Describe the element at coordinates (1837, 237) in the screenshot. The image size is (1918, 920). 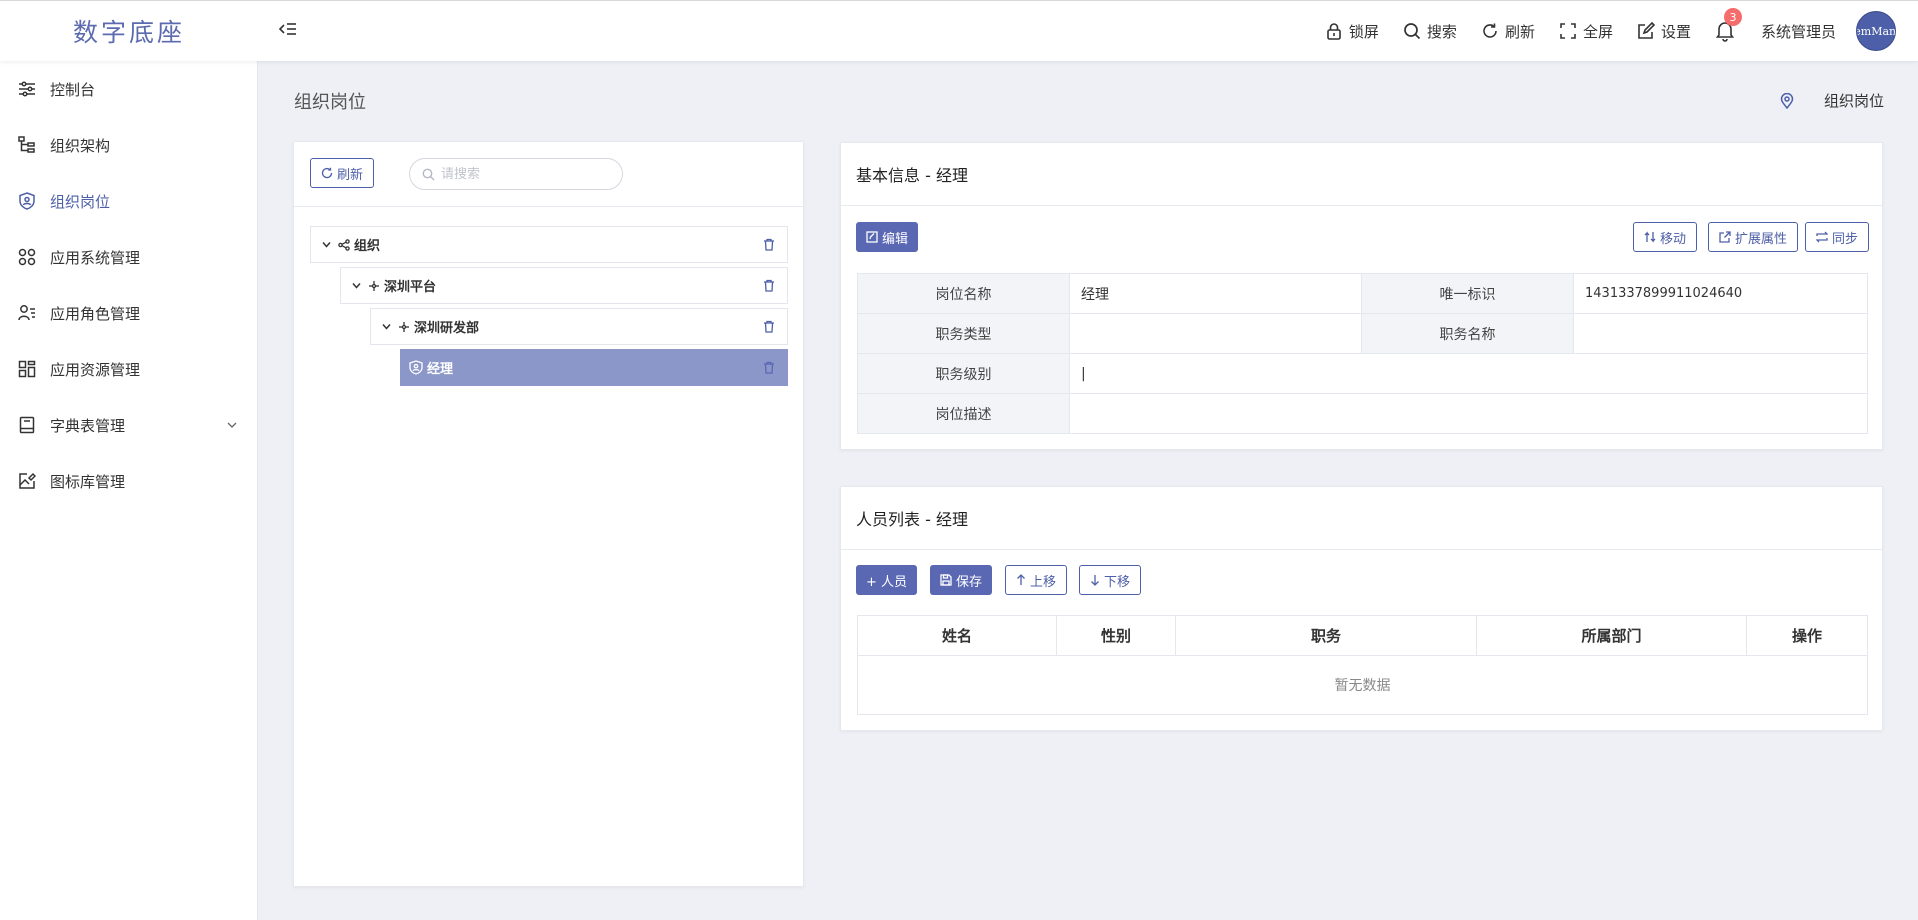
I see `sync-button: 同步` at that location.